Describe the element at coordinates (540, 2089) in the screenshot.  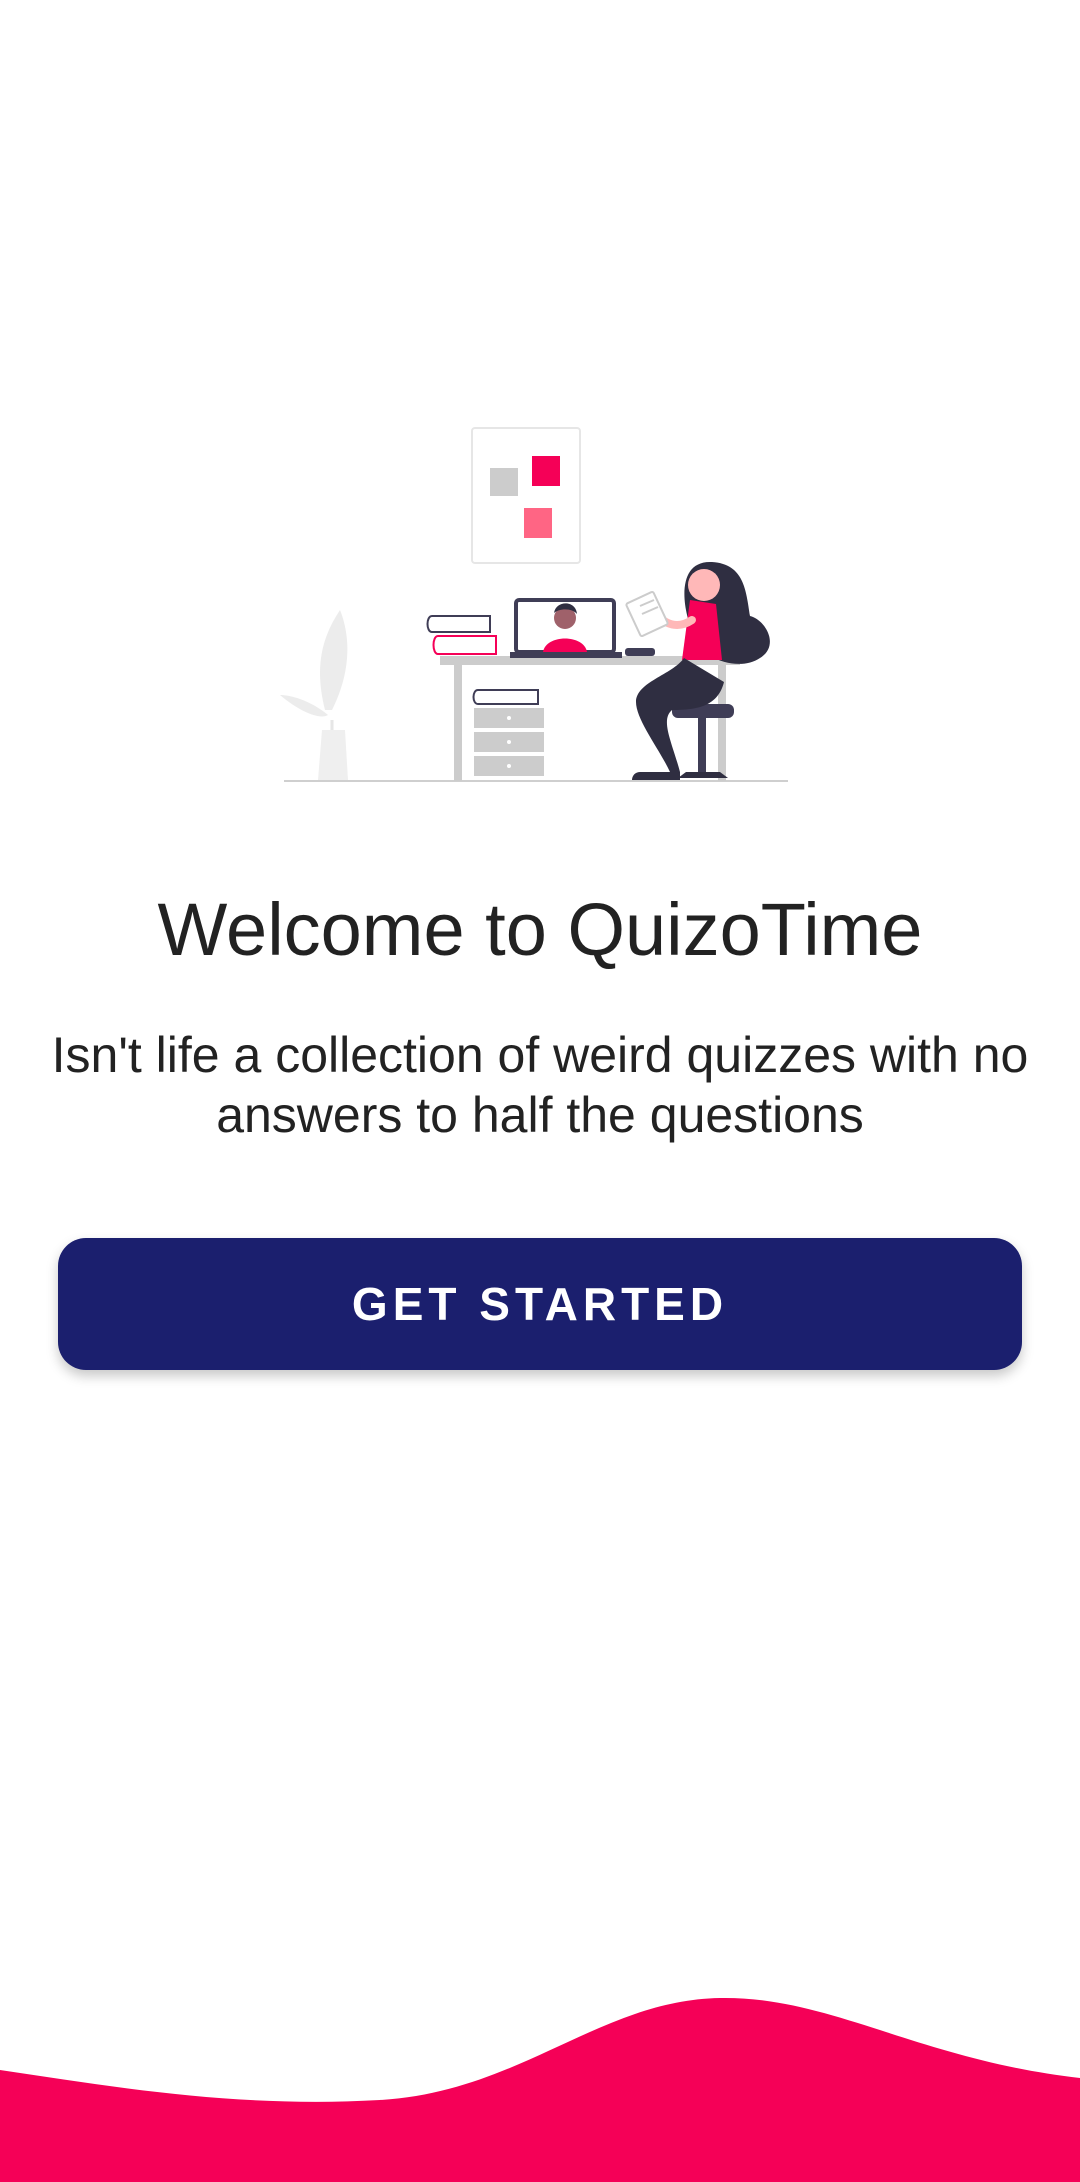
I see `bottom-wave-decoration` at that location.